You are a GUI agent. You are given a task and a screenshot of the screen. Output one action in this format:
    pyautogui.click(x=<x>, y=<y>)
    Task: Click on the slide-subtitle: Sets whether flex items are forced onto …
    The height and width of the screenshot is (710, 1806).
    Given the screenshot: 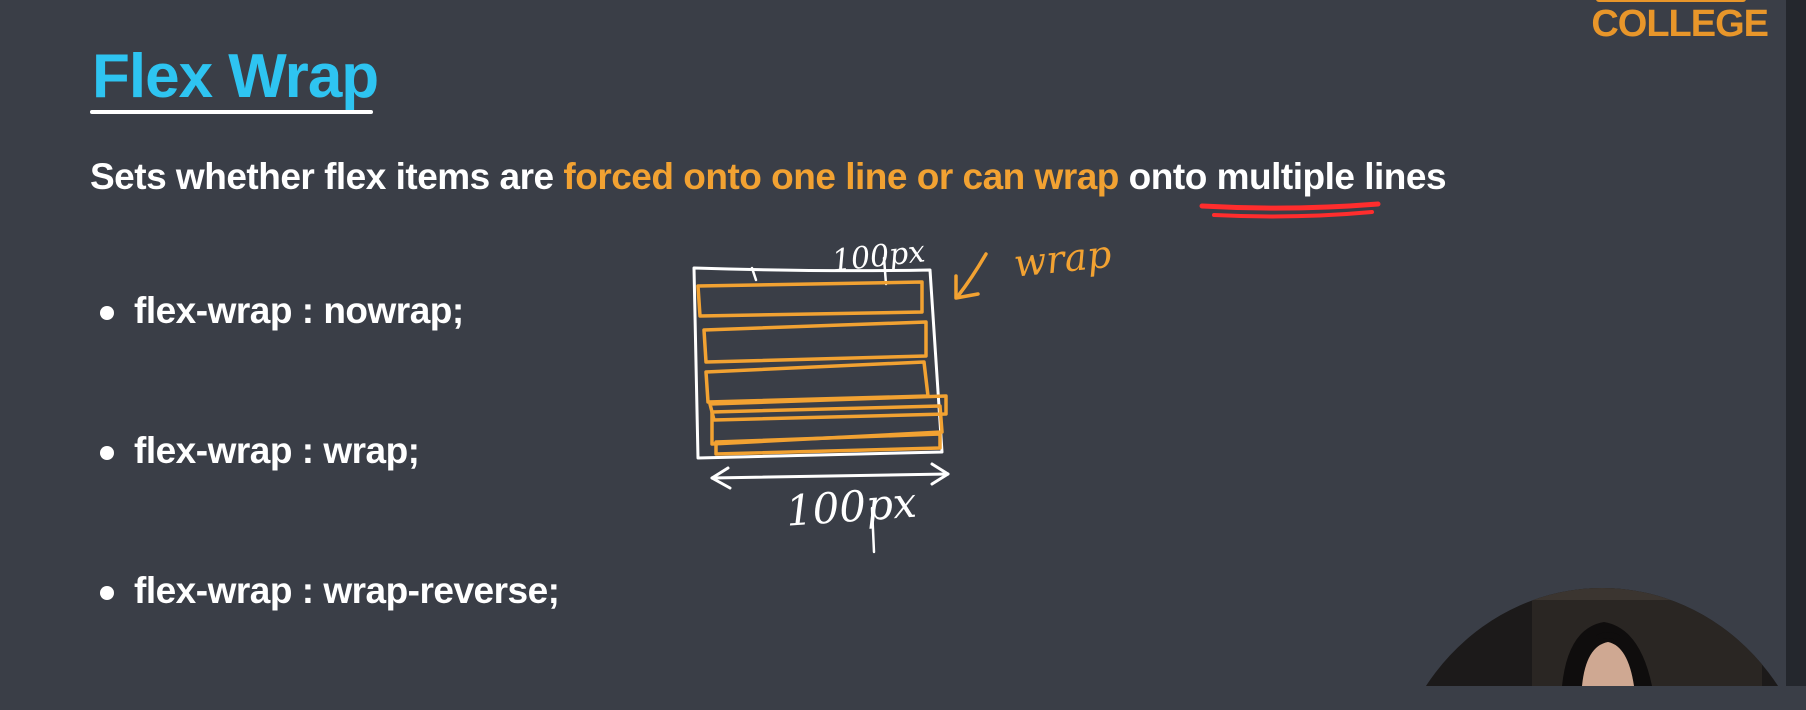 What is the action you would take?
    pyautogui.click(x=768, y=177)
    